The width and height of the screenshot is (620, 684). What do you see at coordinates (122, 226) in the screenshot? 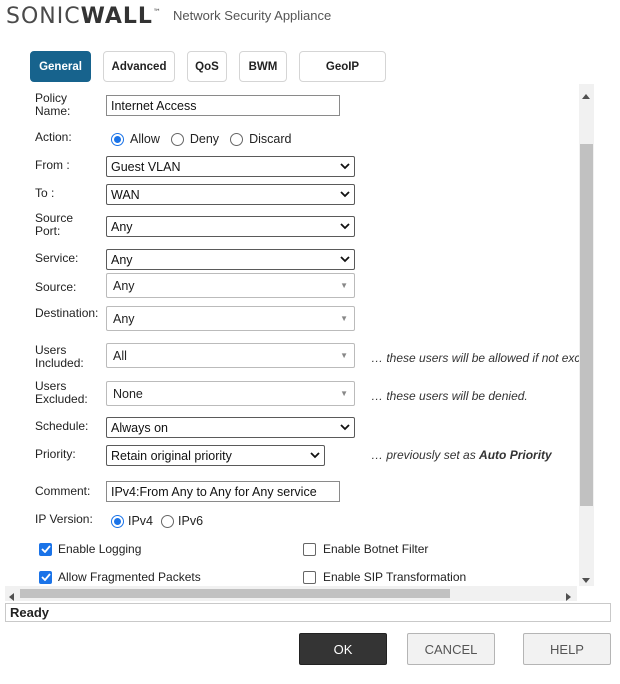
I see `source-port-value: Any` at bounding box center [122, 226].